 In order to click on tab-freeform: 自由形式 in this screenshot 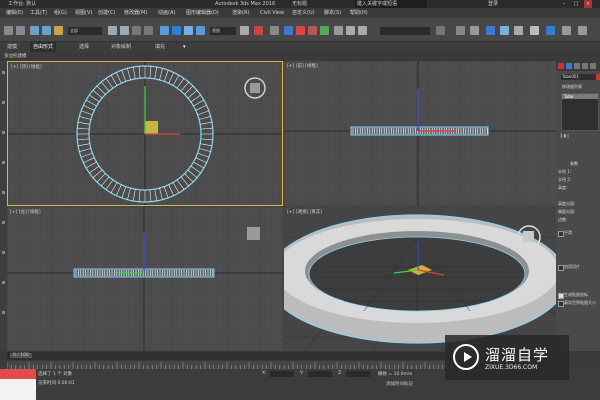, I will do `click(43, 47)`.